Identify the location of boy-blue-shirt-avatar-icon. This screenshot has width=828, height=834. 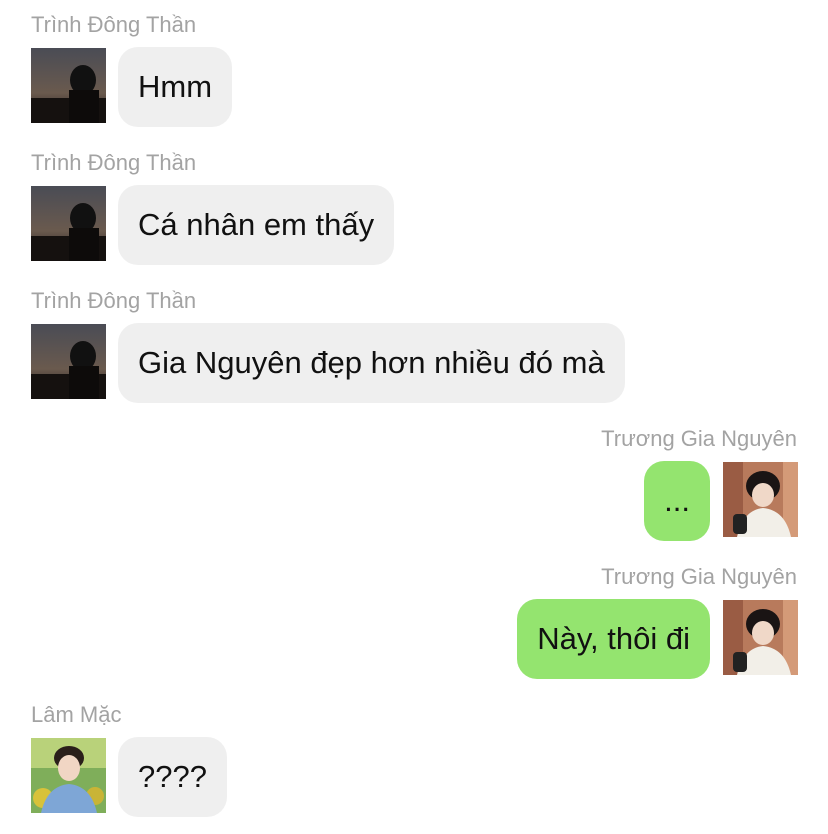
(68, 775).